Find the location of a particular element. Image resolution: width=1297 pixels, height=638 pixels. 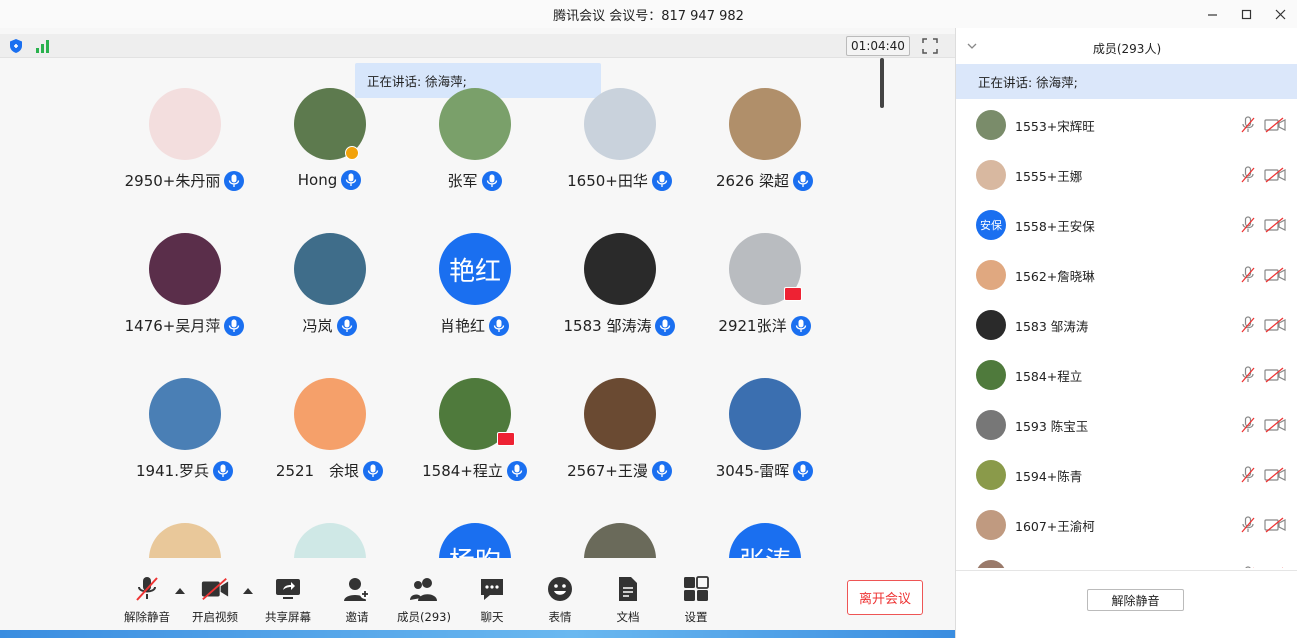

member-name: 1607+王渝柯 is located at coordinates (1055, 526).